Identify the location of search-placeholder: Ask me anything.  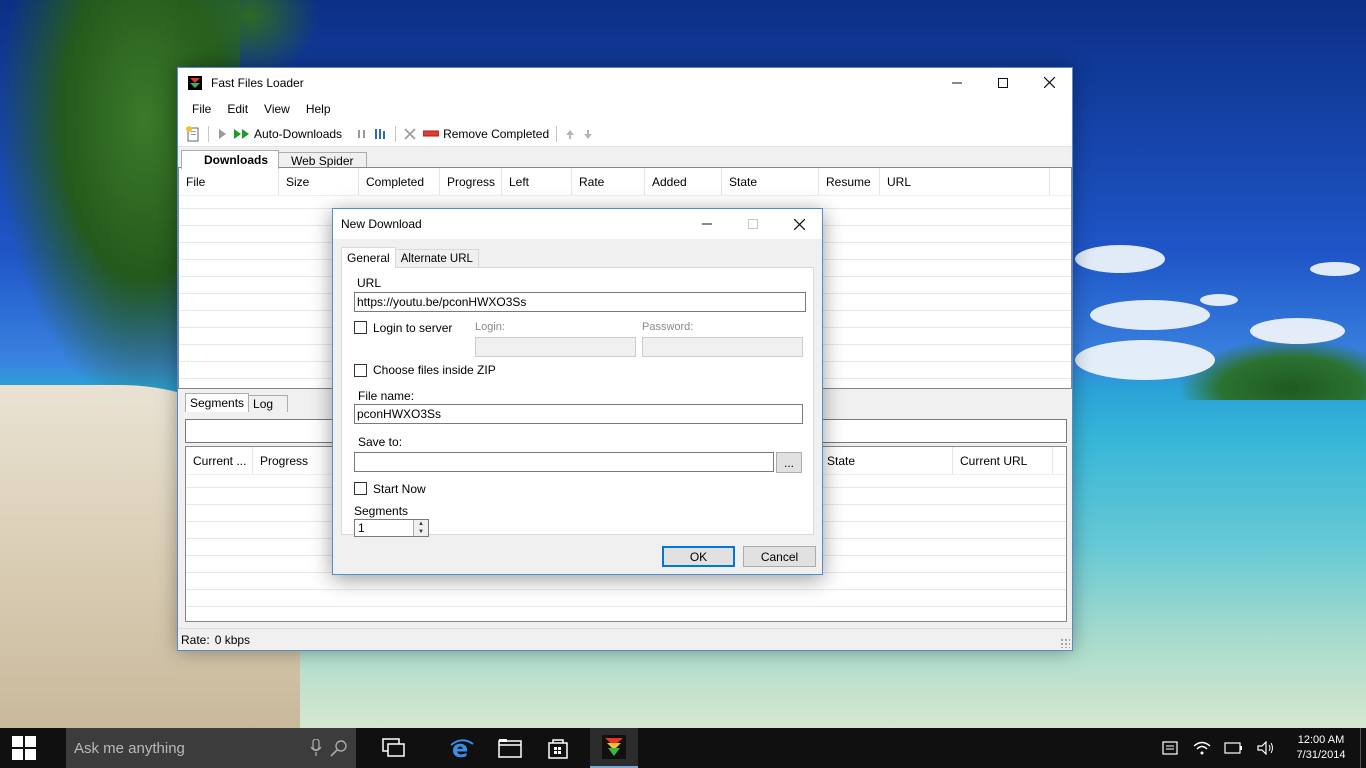
(129, 748).